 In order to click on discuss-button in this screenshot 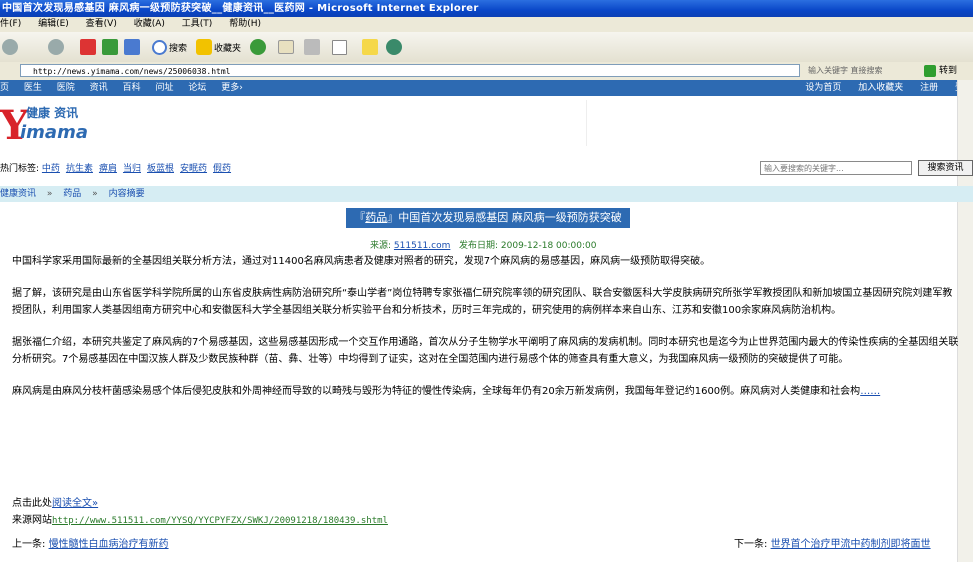, I will do `click(371, 47)`.